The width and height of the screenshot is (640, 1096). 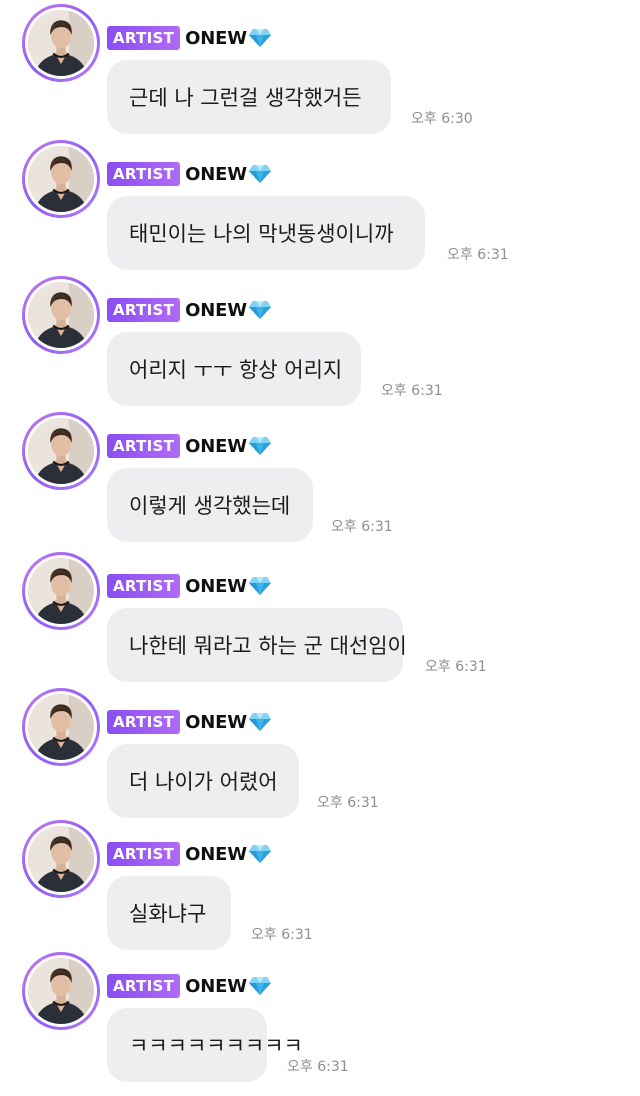 I want to click on message-row: ARTIST ONEW 태민이는 나의 막냇동생이니까오후 6:31, so click(x=320, y=204).